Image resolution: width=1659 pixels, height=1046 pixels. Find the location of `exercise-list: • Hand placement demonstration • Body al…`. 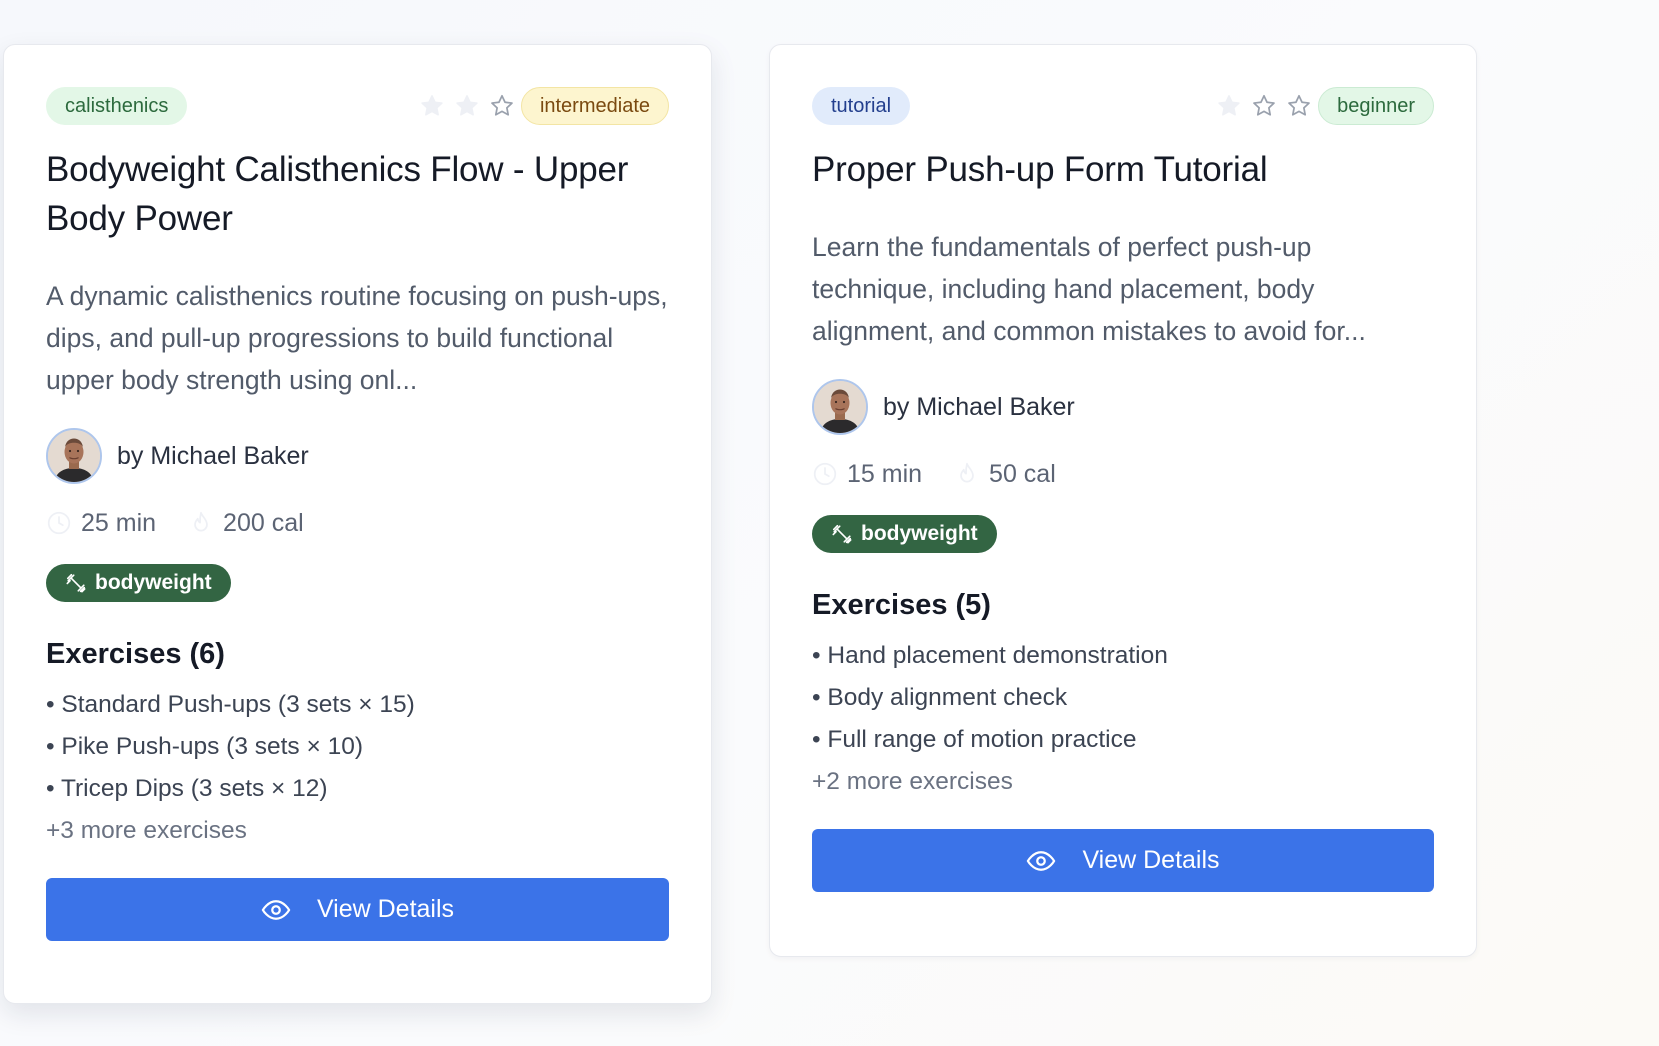

exercise-list: • Hand placement demonstration • Body al… is located at coordinates (1123, 698).